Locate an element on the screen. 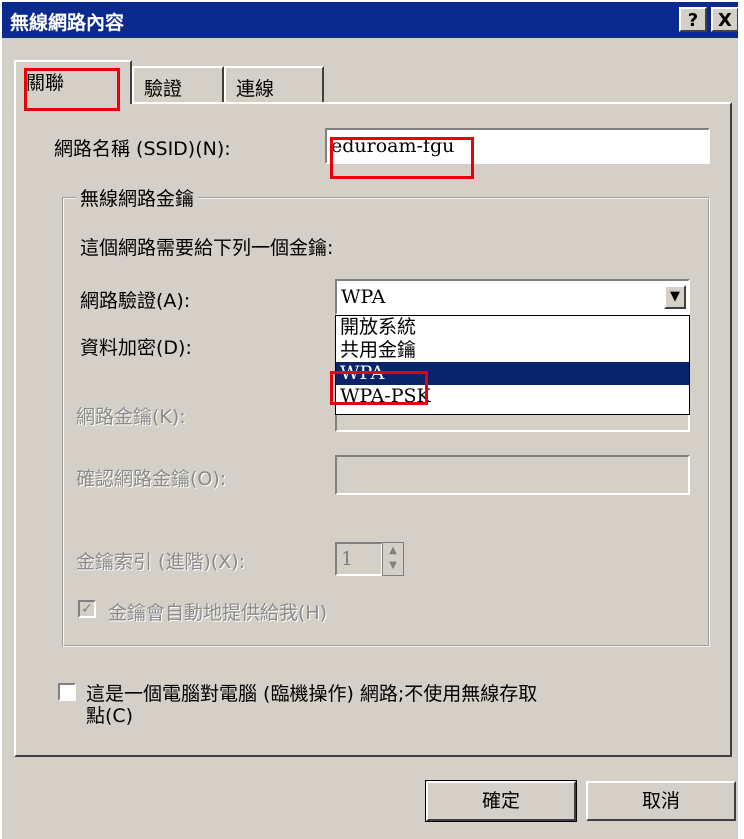 Image resolution: width=744 pixels, height=839 pixels. tab-connection: 連線 is located at coordinates (274, 85).